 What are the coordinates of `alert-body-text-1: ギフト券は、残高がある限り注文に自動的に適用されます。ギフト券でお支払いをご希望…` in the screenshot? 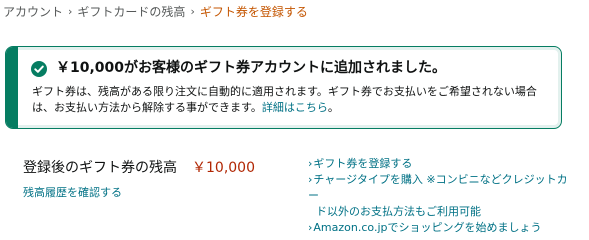 It's located at (284, 91).